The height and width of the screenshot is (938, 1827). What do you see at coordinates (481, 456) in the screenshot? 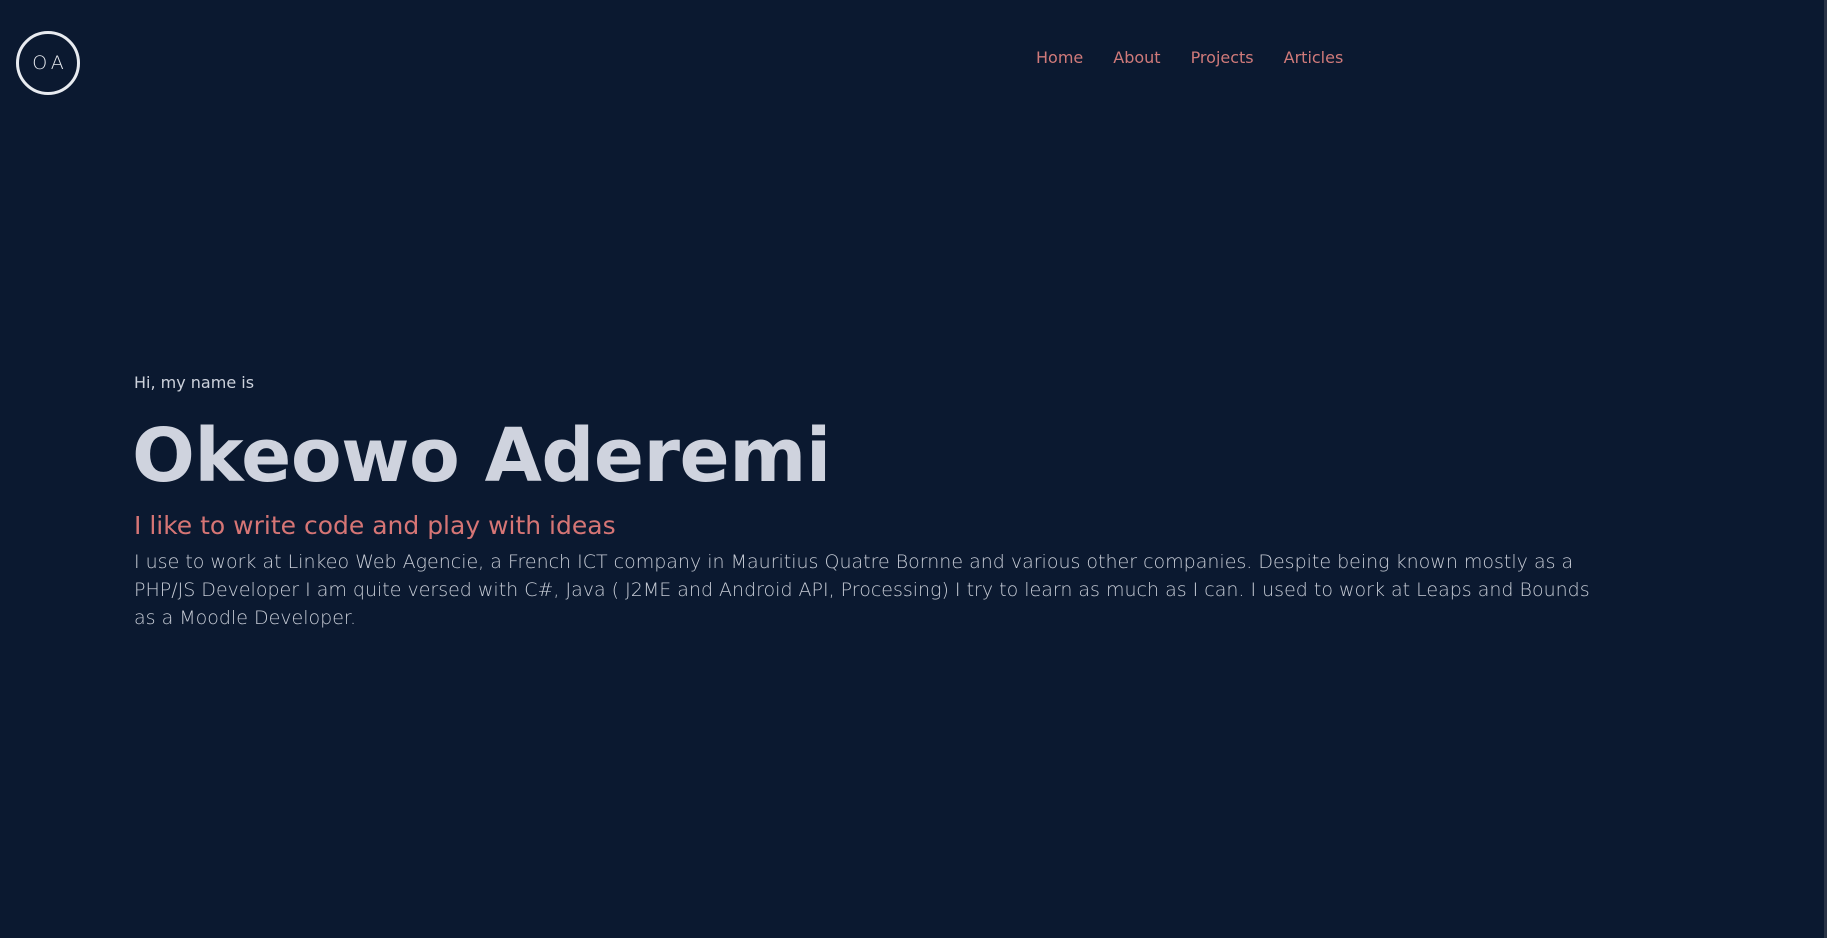
I see `hero-name: Okeowo Aderemi` at bounding box center [481, 456].